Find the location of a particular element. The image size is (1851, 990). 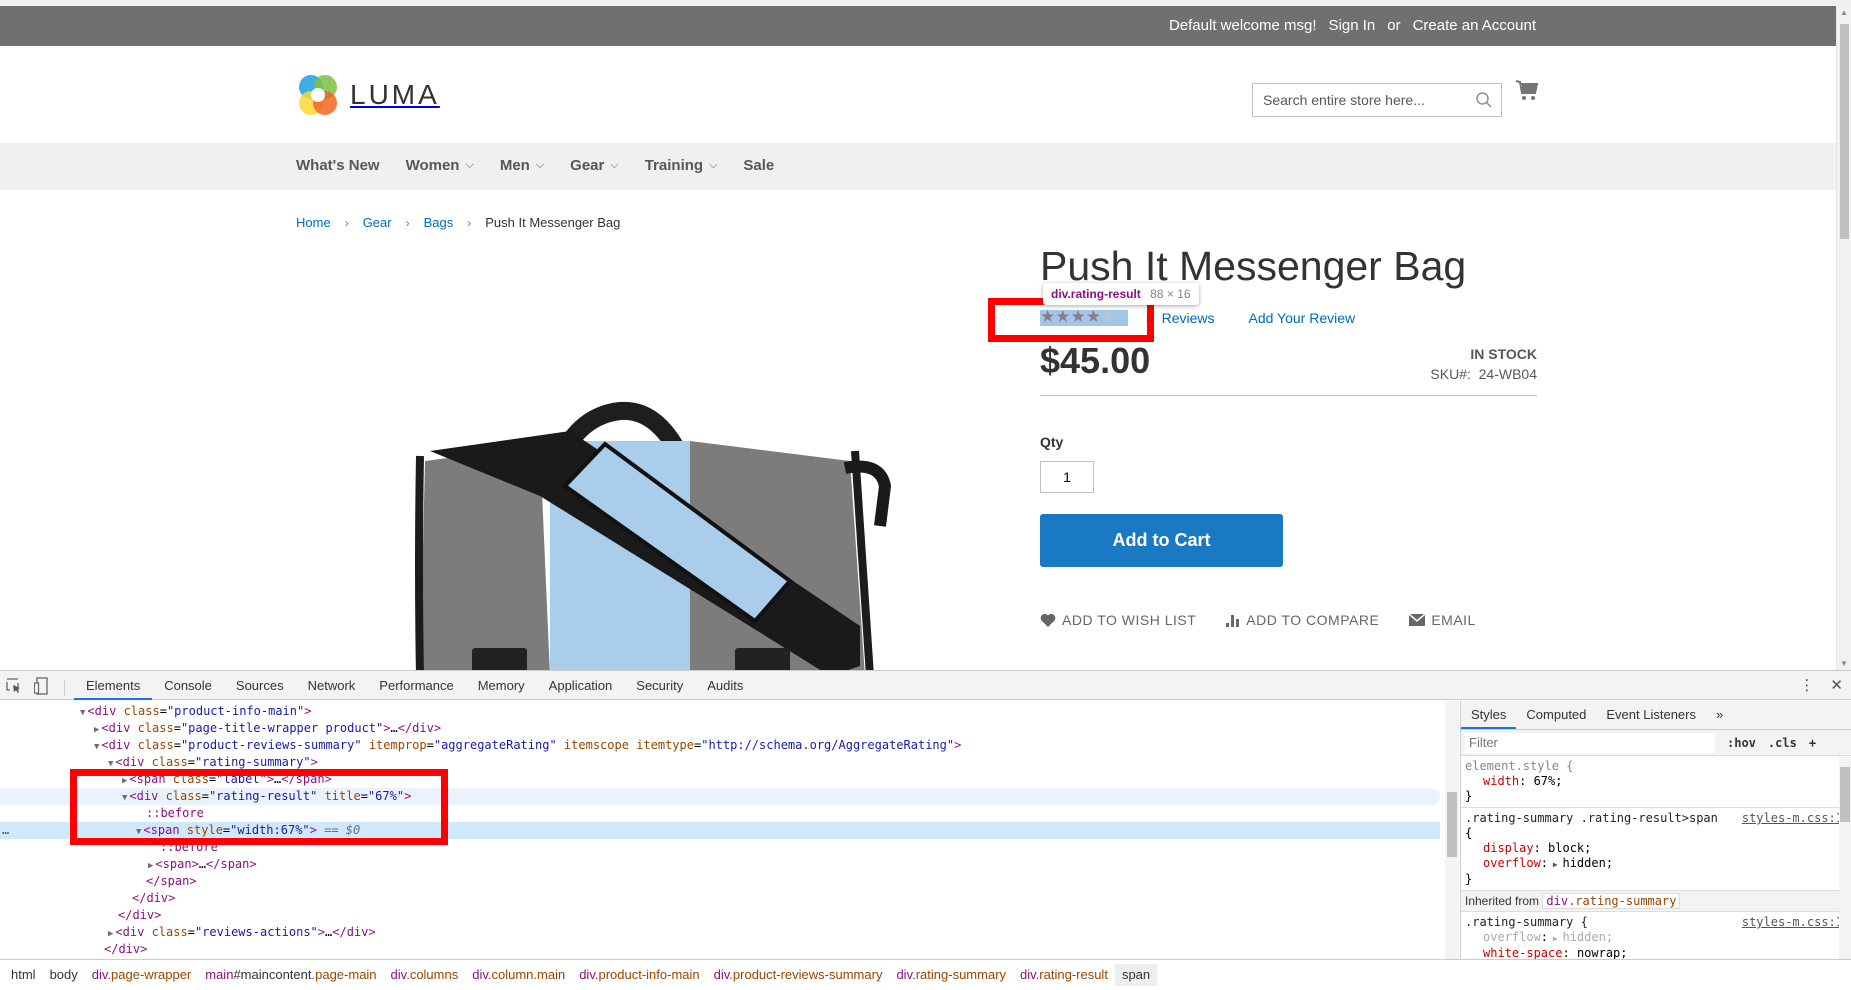

luma-logo: LUMA is located at coordinates (368, 95).